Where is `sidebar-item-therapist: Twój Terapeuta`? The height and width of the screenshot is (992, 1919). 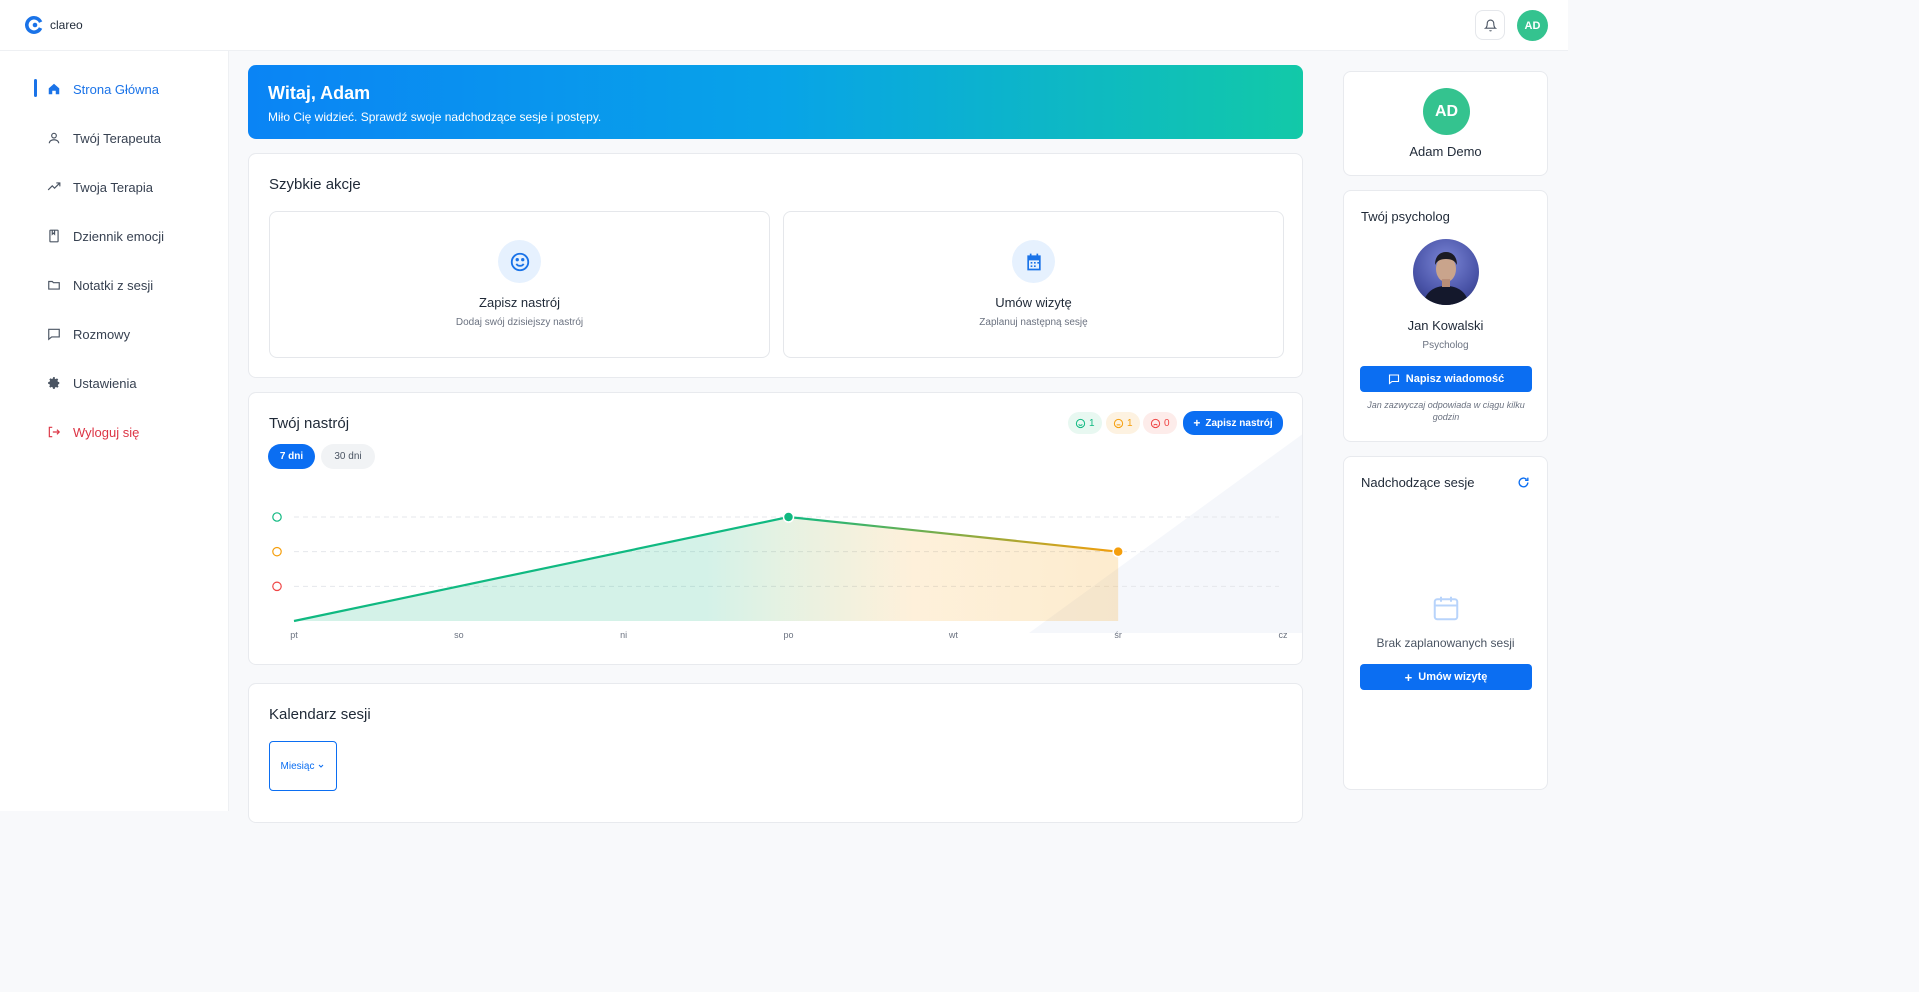 sidebar-item-therapist: Twój Terapeuta is located at coordinates (97, 138).